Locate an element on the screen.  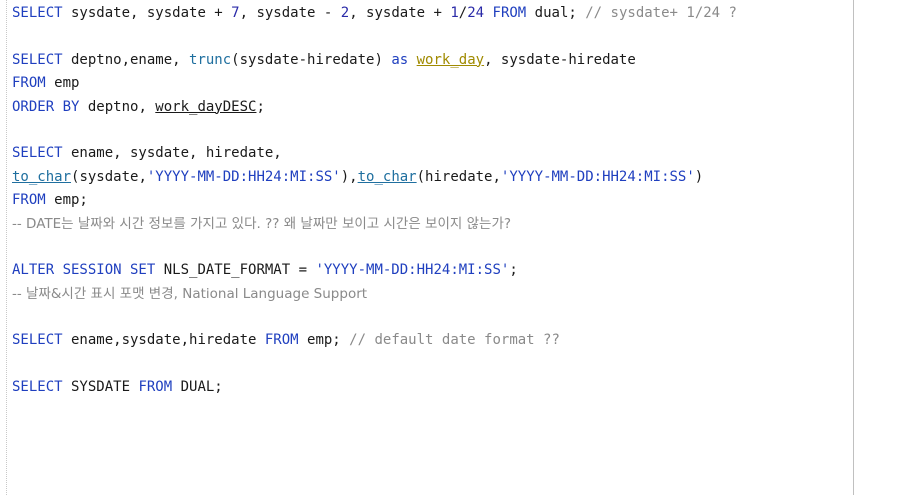
code-token: , sysdate - is located at coordinates (290, 13).